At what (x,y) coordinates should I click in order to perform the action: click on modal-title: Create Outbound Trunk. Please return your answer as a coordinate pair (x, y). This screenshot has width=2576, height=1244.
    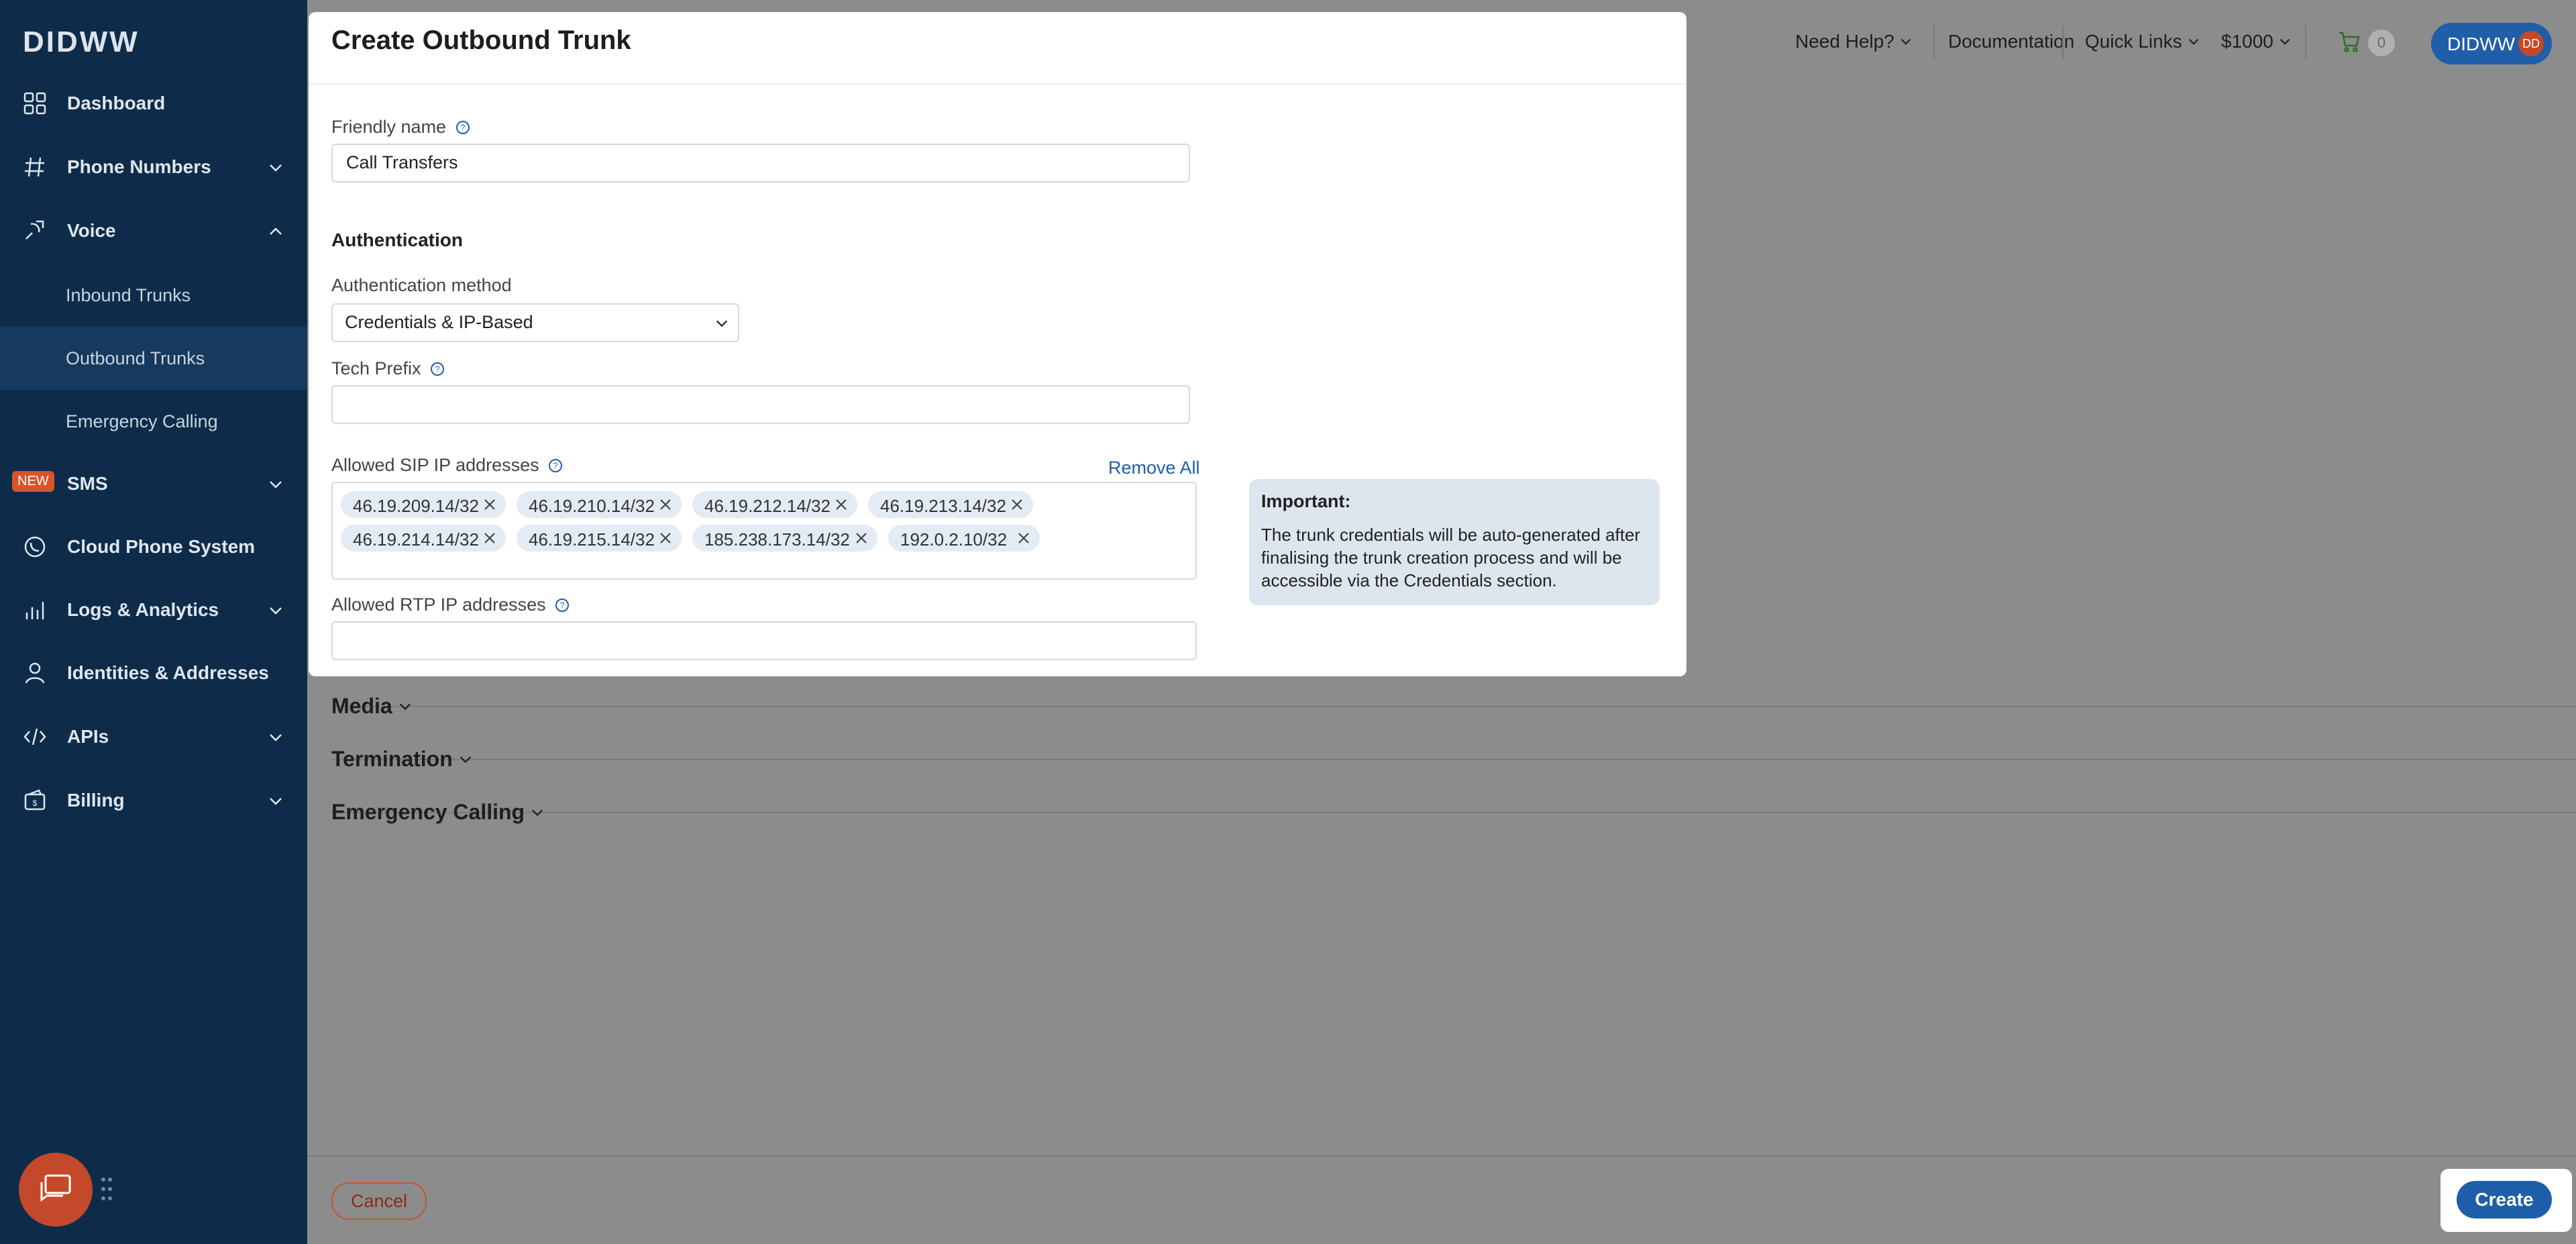
    Looking at the image, I should click on (481, 40).